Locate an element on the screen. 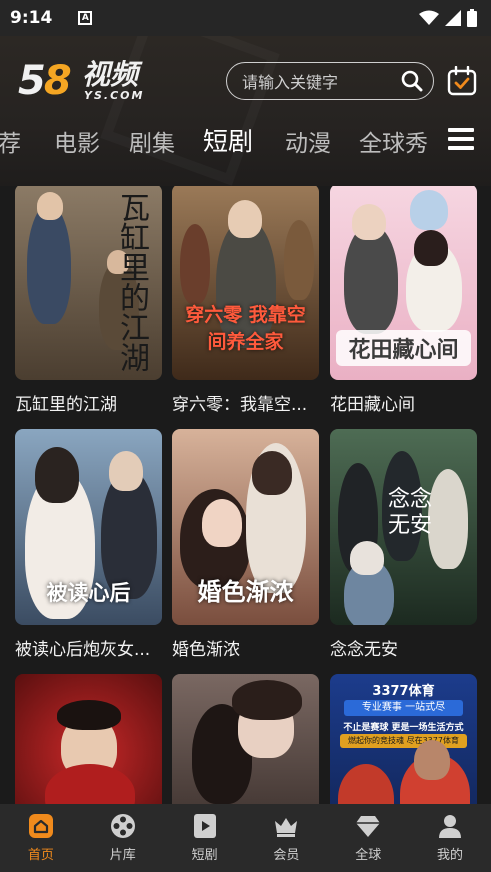 This screenshot has width=491, height=872. search-input: 请输入关键字 is located at coordinates (330, 81).